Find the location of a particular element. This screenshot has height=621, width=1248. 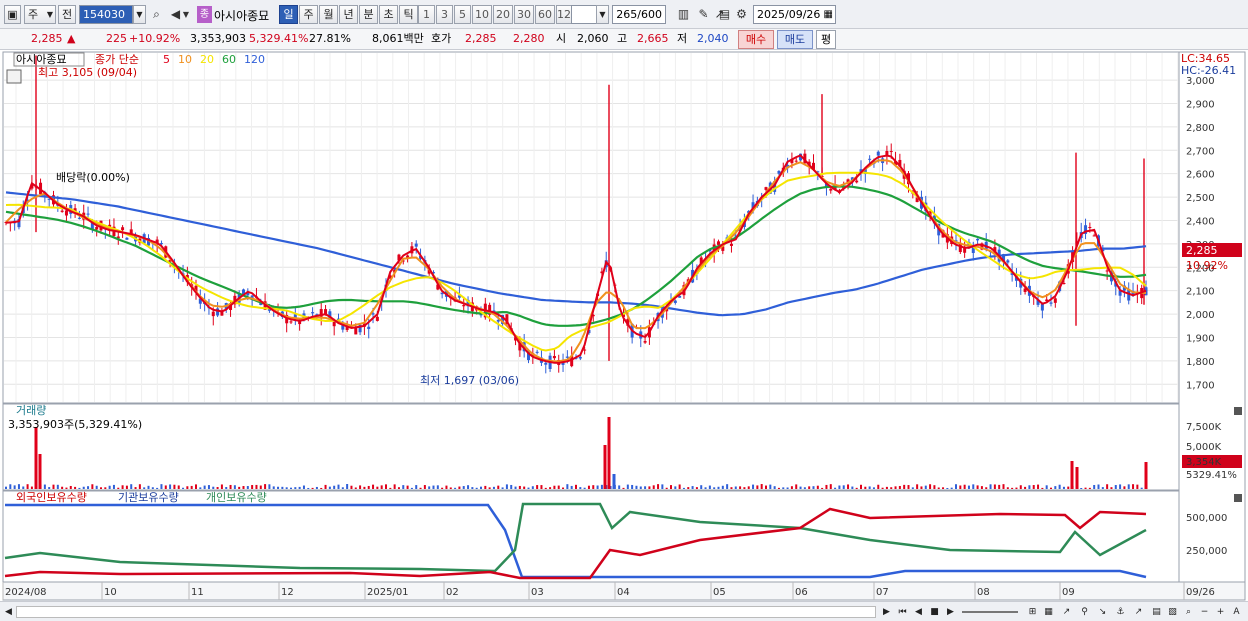

speaker-dropdown-icon: ▼ is located at coordinates (186, 14).